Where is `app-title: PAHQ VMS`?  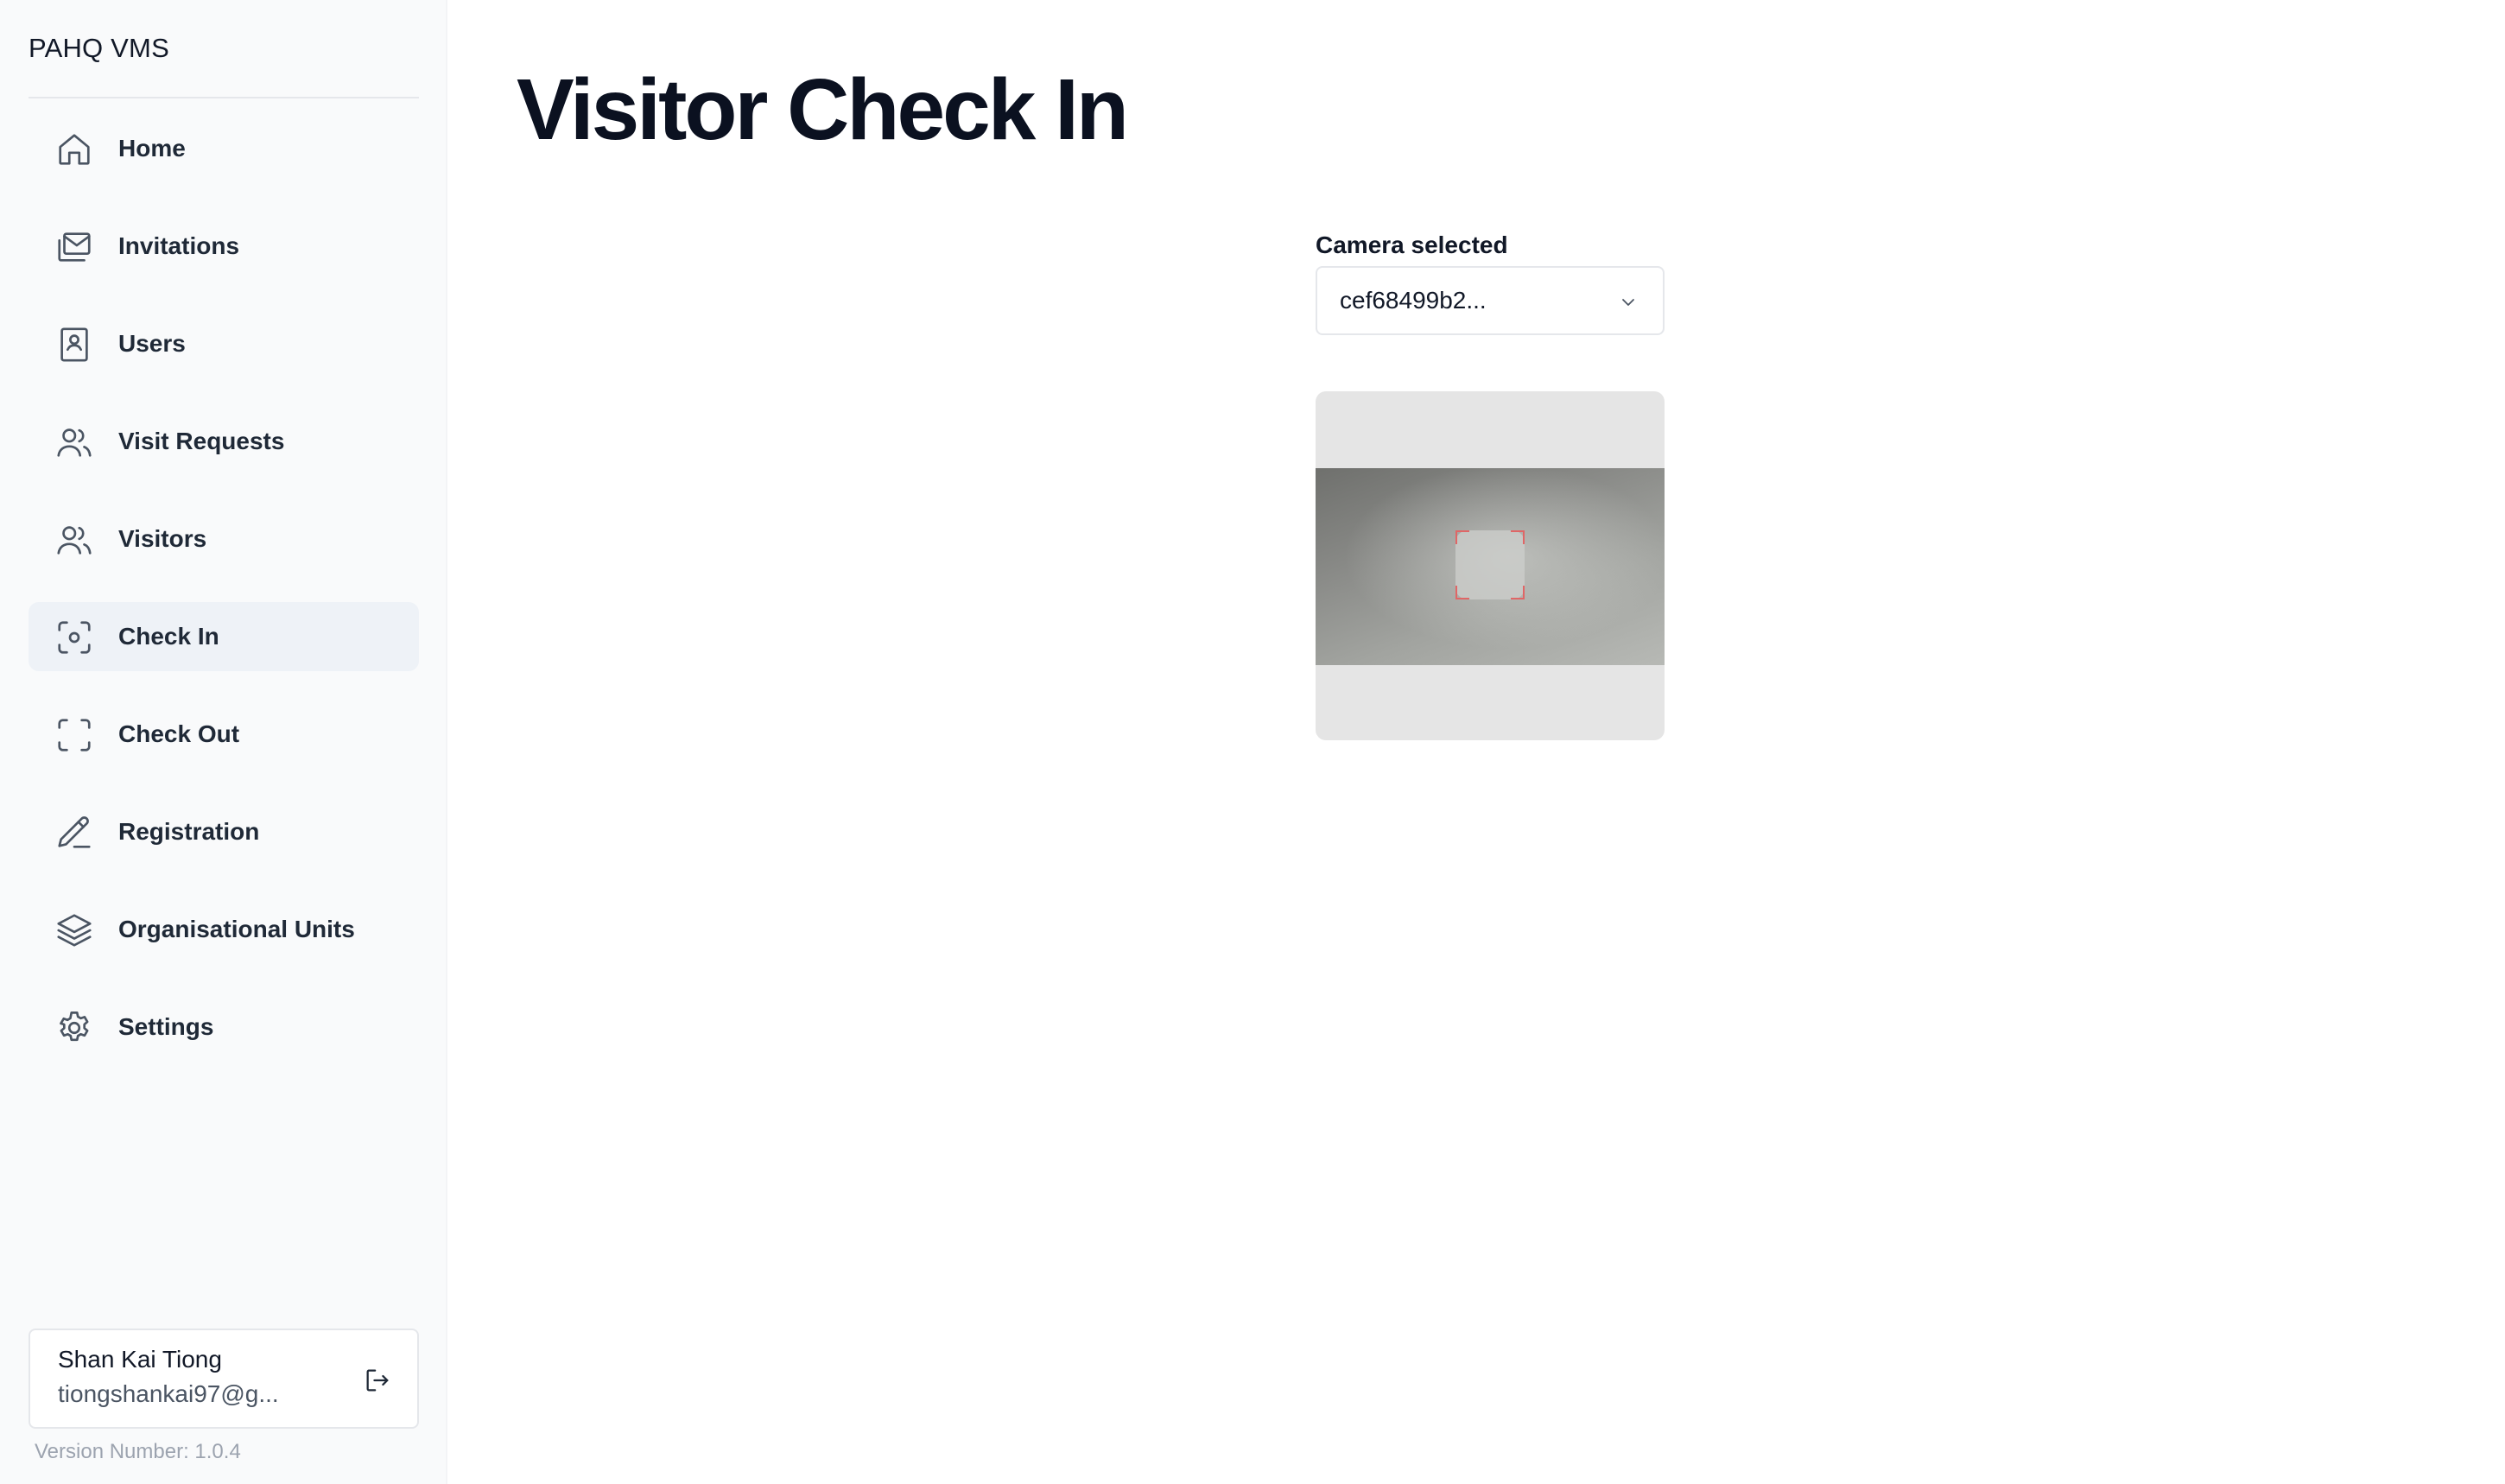 app-title: PAHQ VMS is located at coordinates (99, 48).